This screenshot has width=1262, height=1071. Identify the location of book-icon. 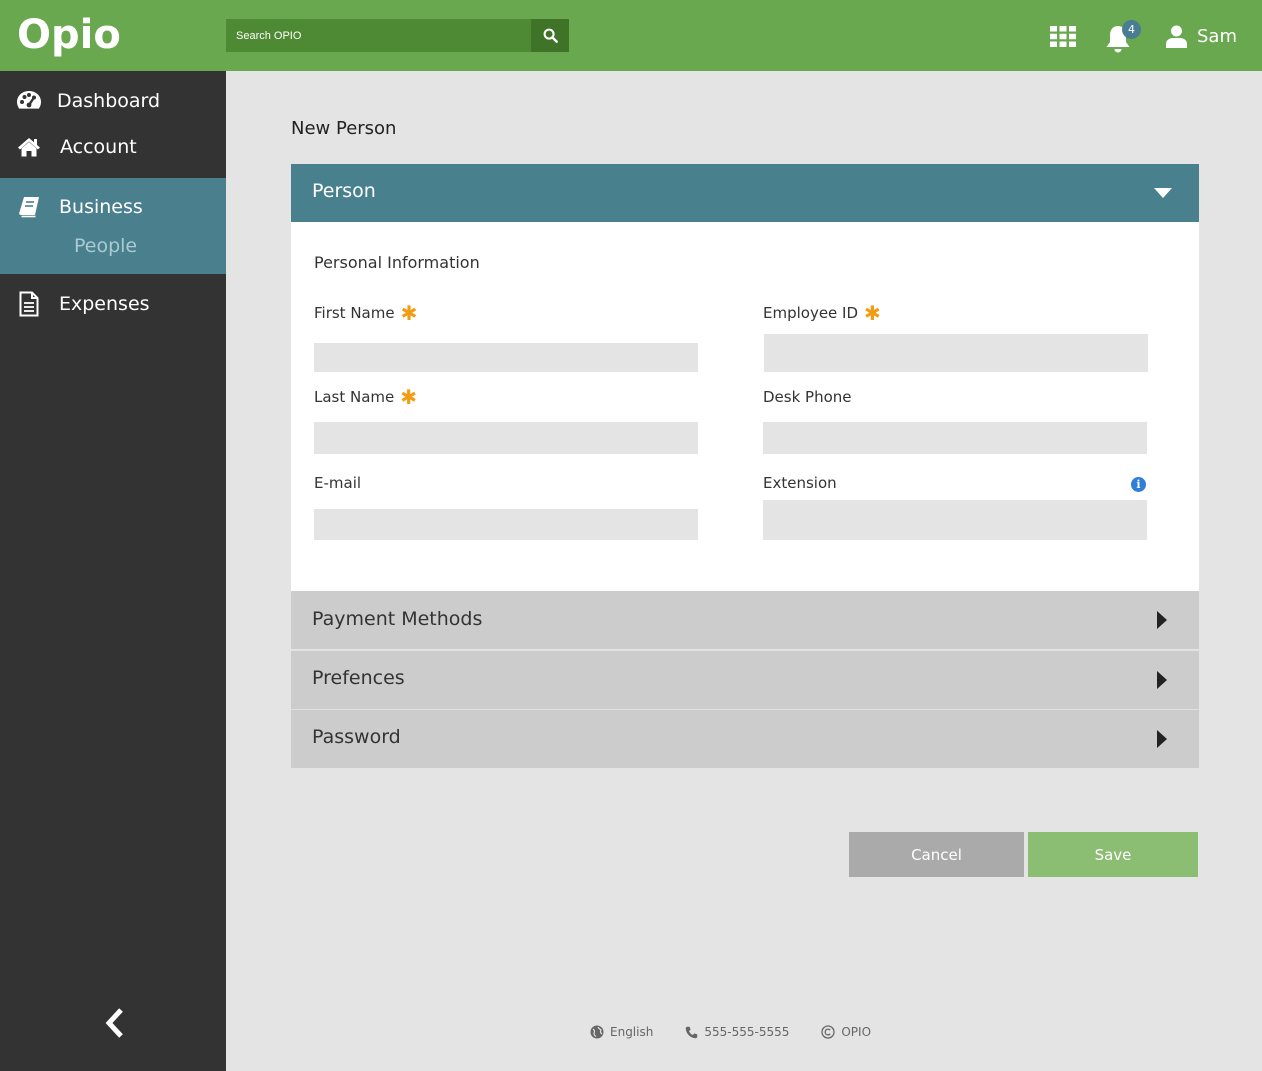
(29, 207).